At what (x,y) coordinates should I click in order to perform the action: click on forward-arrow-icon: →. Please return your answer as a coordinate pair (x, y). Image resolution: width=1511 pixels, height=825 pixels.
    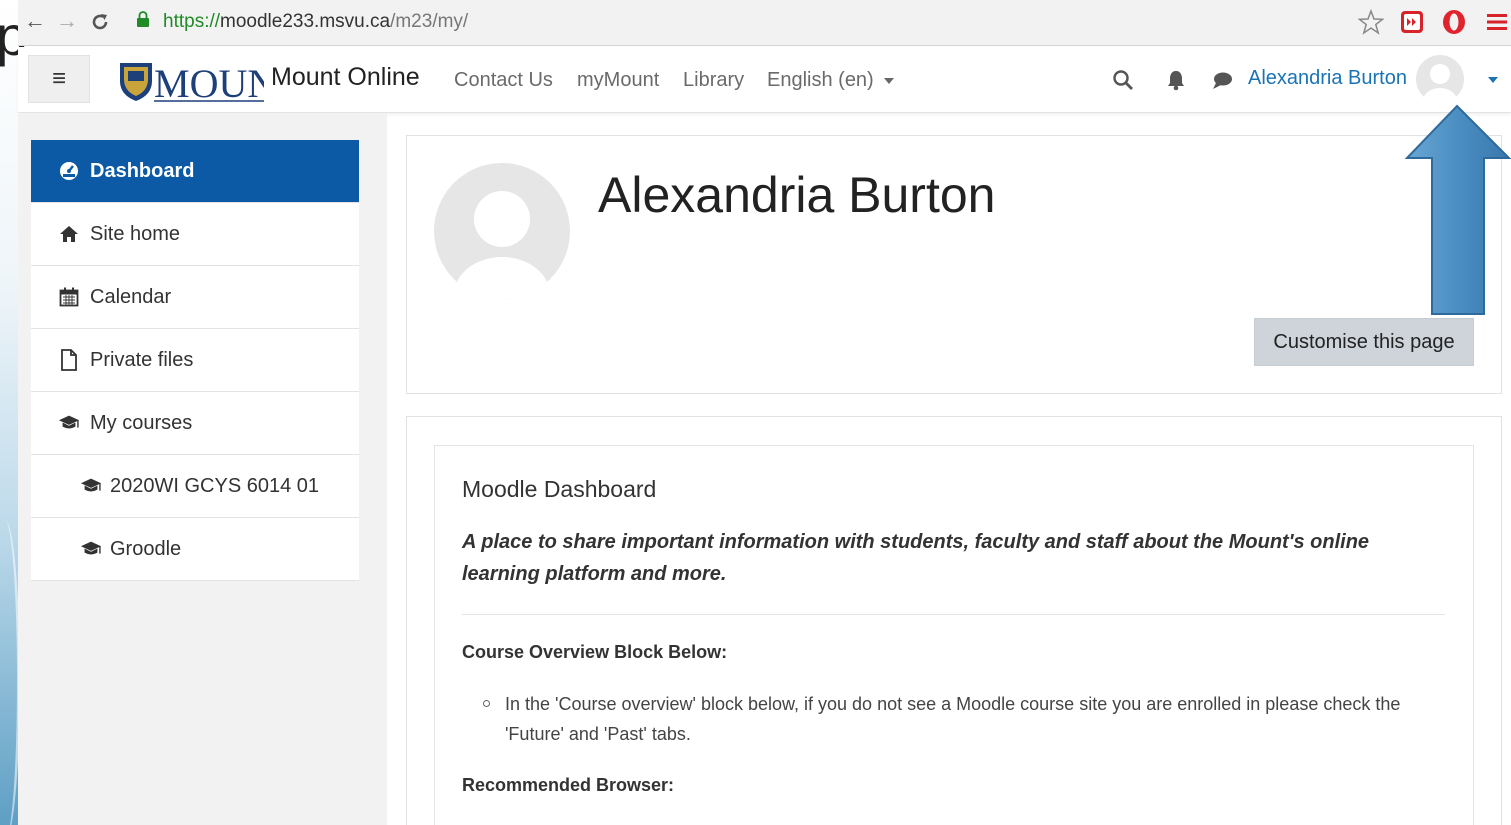
    Looking at the image, I should click on (67, 21).